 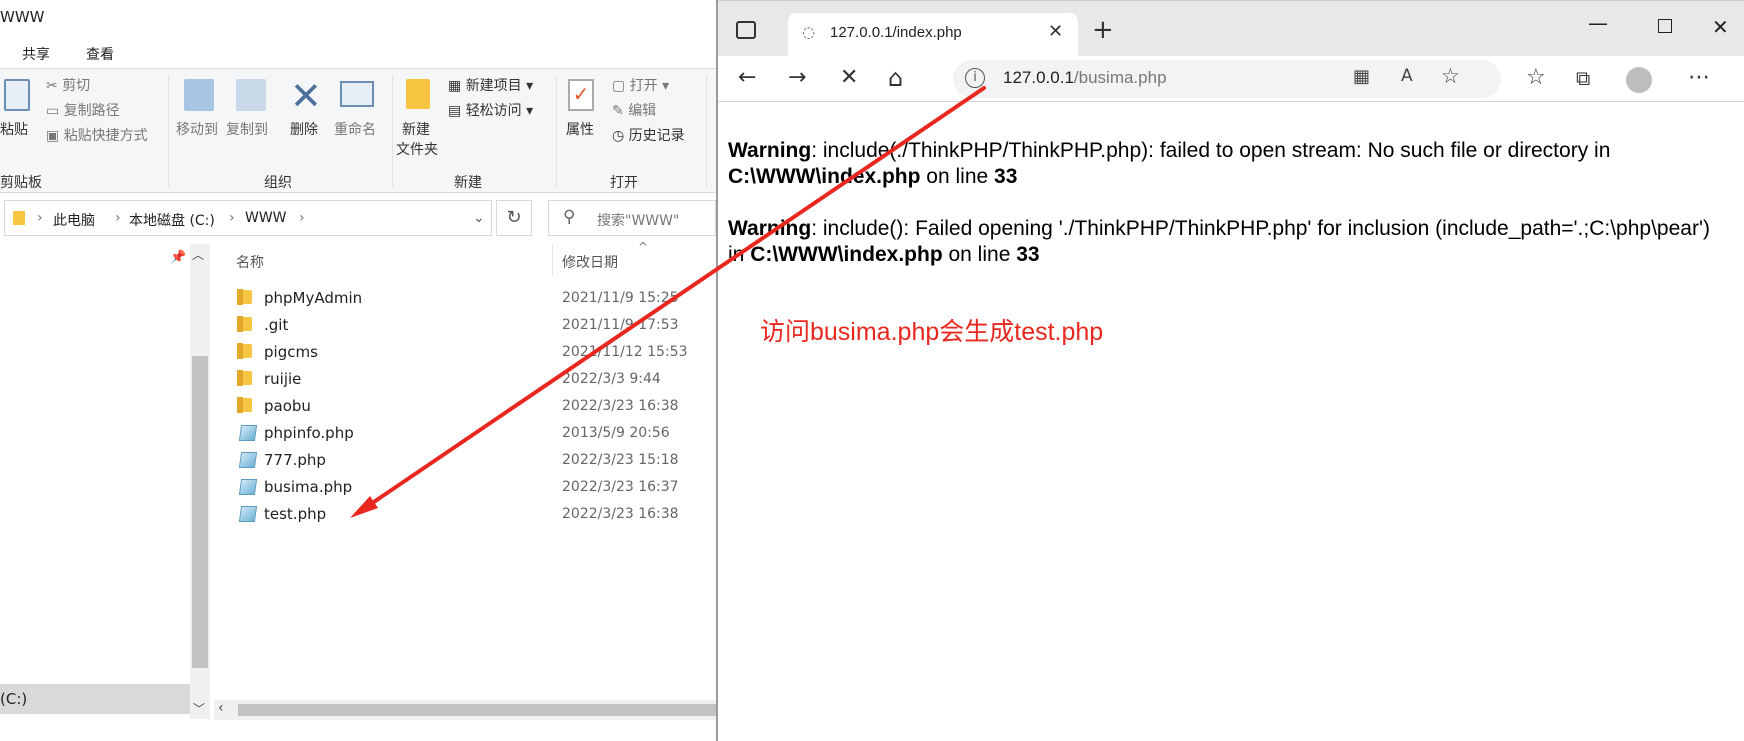 What do you see at coordinates (479, 218) in the screenshot?
I see `chevron-down-icon: ⌄` at bounding box center [479, 218].